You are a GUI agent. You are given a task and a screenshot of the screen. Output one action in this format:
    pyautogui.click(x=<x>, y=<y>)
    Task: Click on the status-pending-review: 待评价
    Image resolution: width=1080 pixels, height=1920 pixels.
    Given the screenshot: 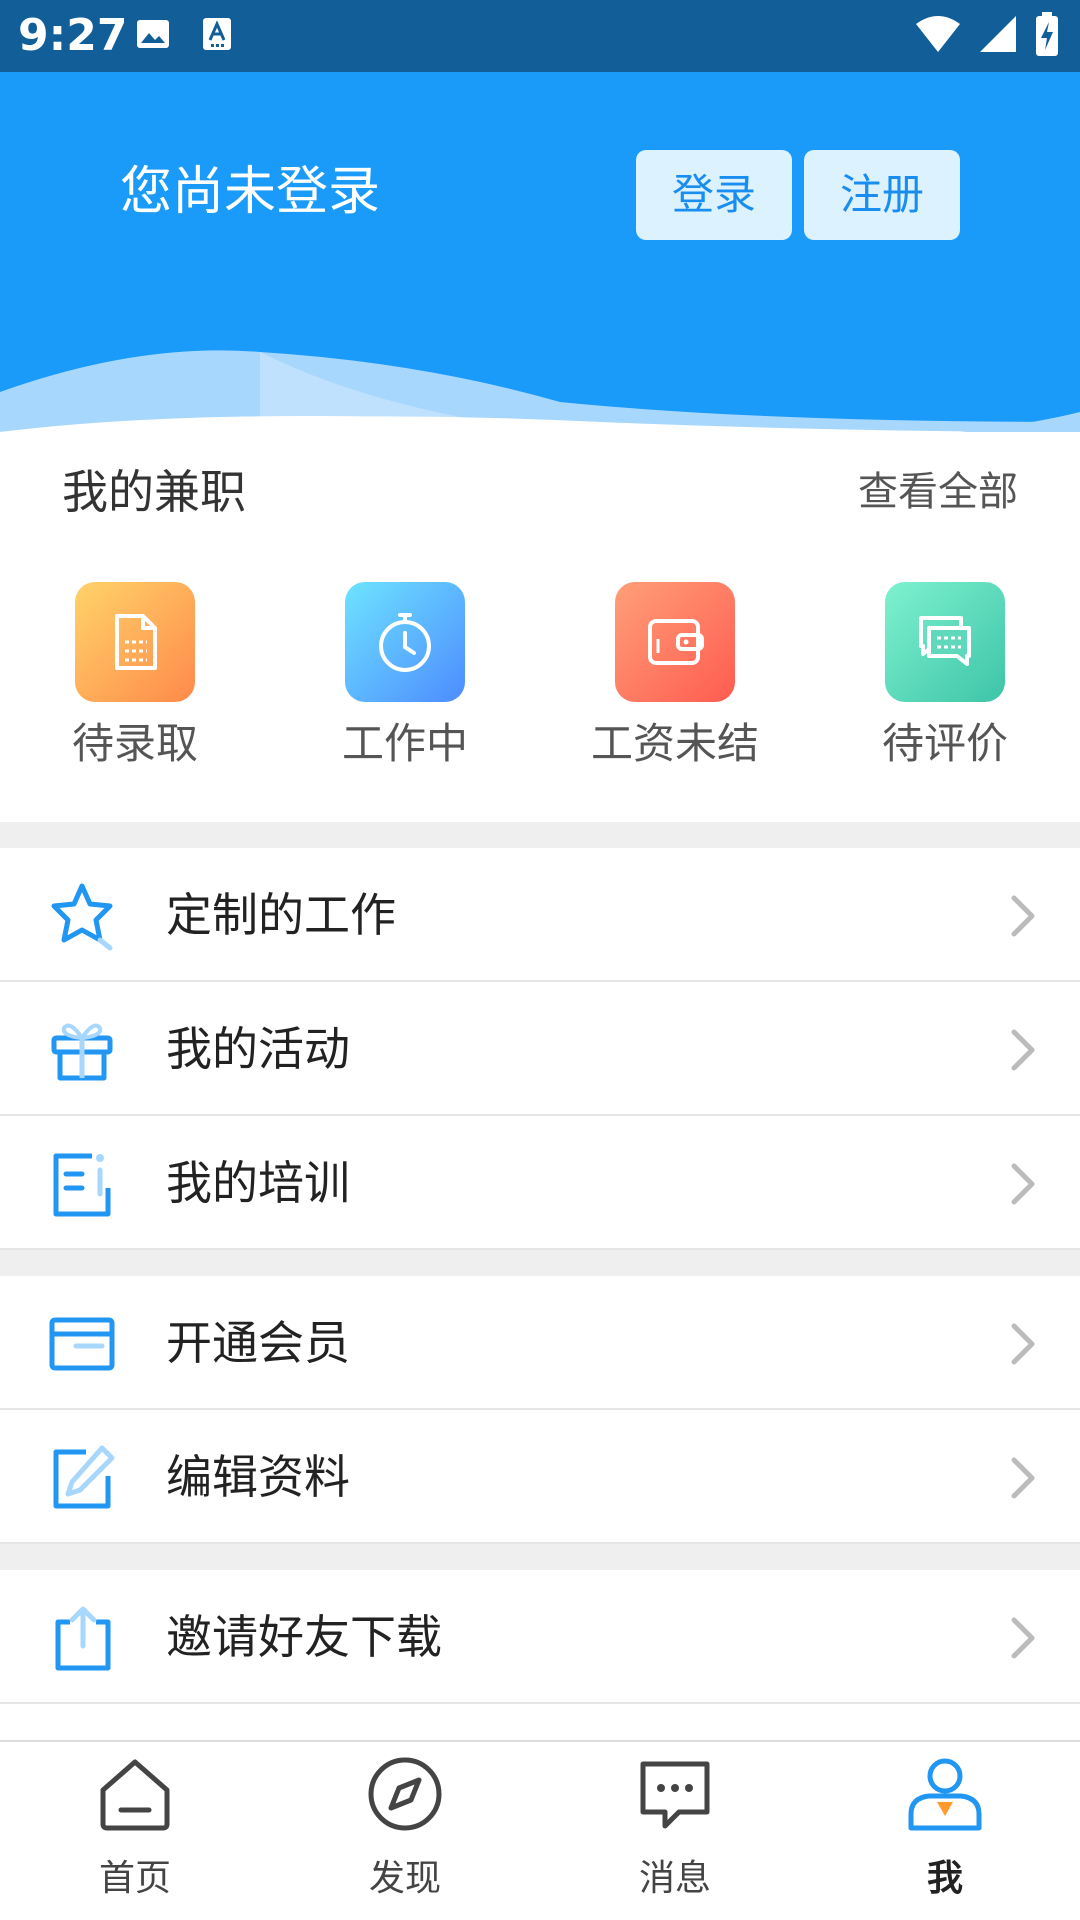 What is the action you would take?
    pyautogui.click(x=945, y=680)
    